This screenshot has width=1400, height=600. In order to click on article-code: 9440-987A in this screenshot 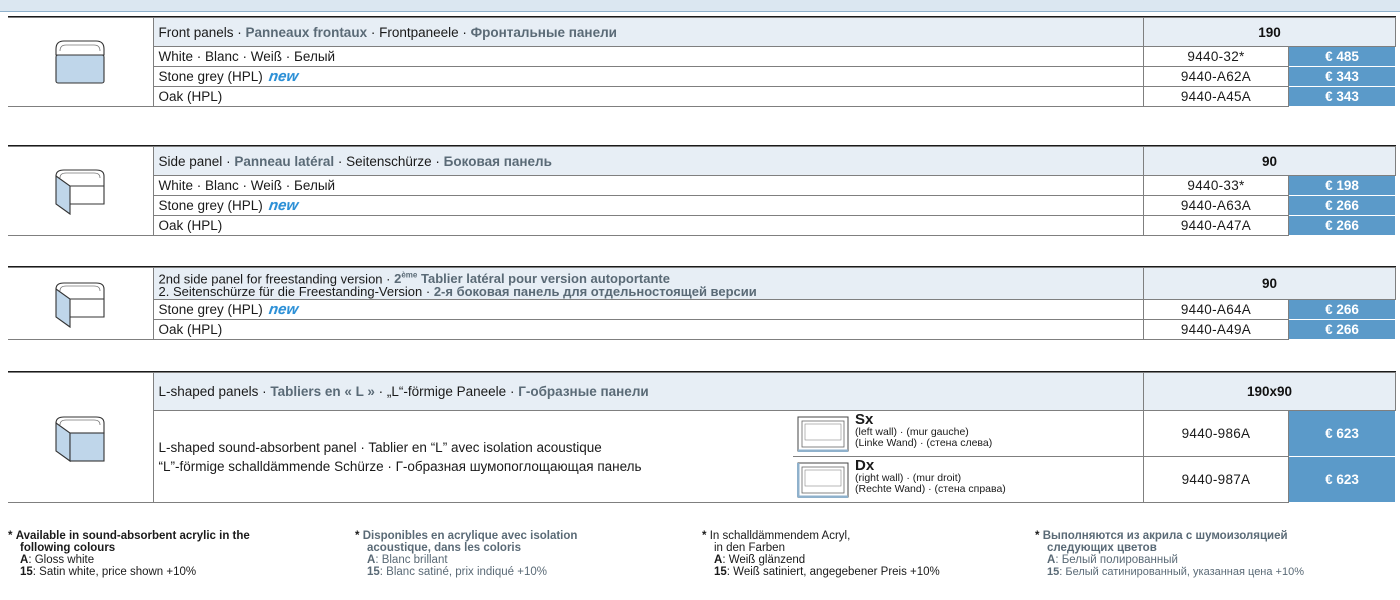, I will do `click(1216, 479)`.